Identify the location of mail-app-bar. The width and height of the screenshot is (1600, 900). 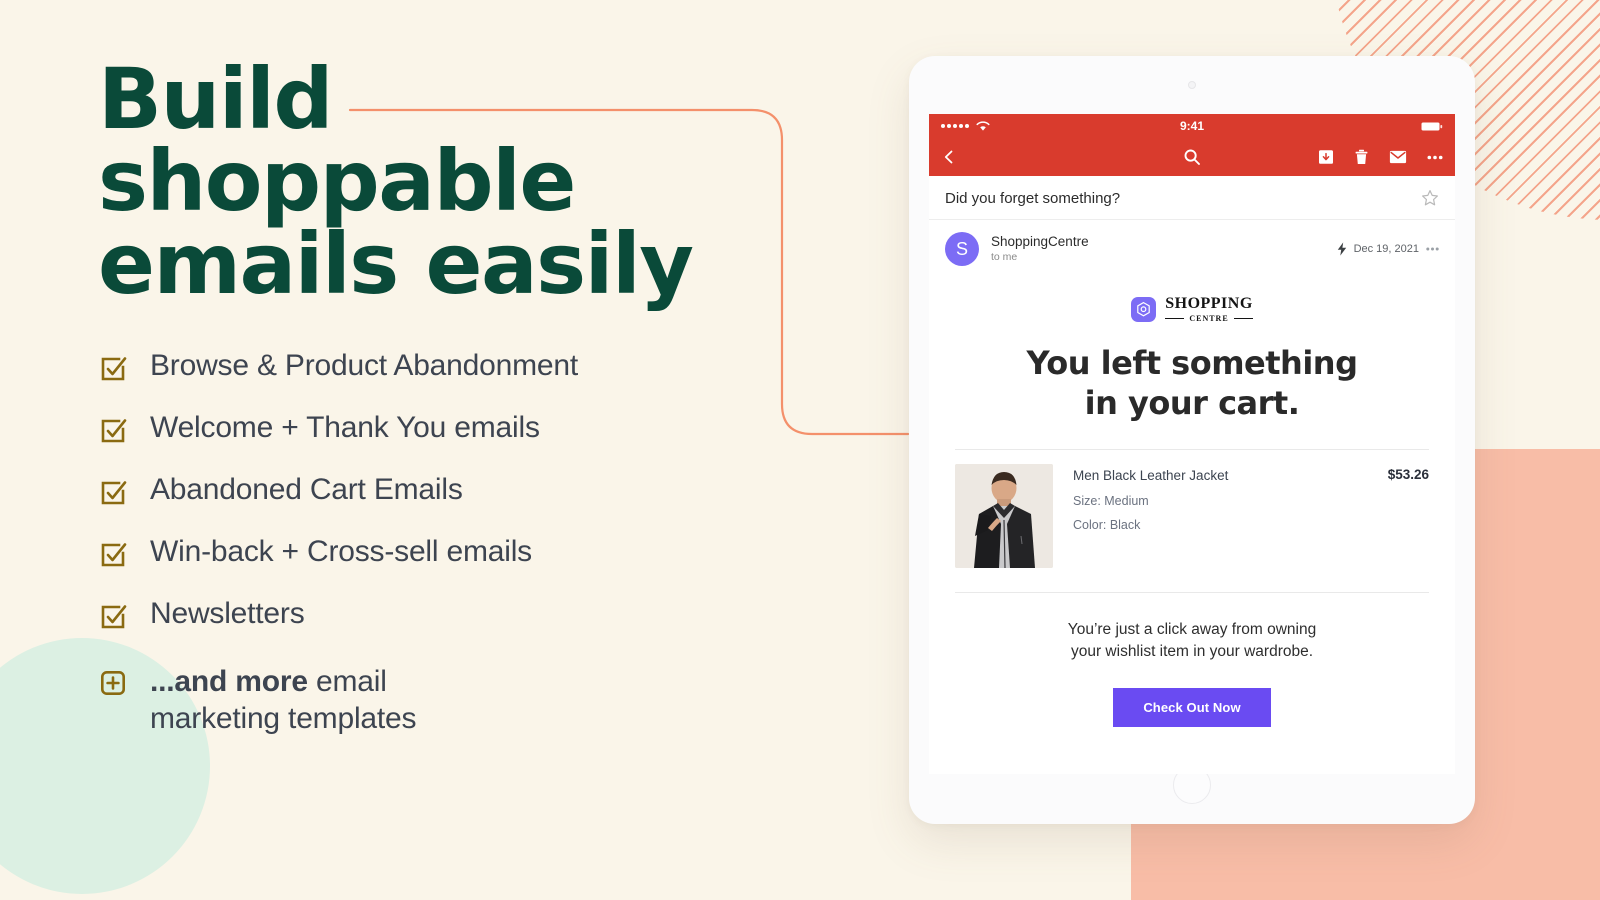
(1192, 157).